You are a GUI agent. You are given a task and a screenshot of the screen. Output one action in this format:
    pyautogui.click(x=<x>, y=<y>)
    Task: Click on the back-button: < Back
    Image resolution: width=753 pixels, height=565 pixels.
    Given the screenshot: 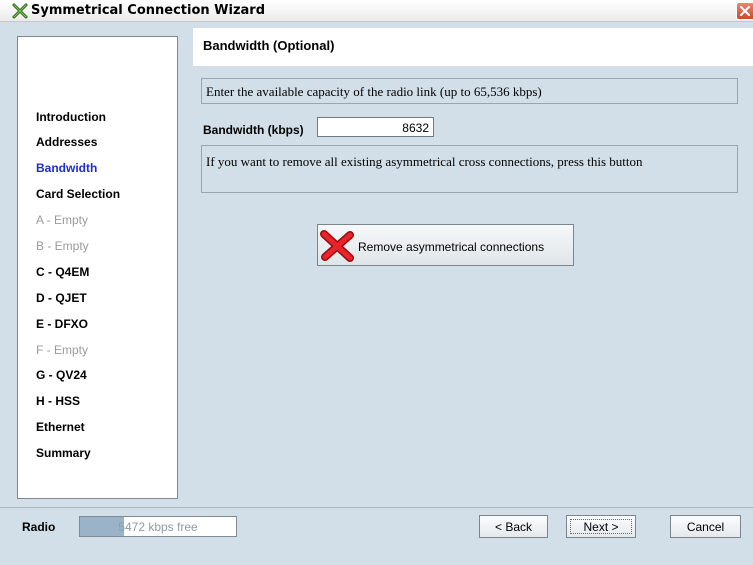 What is the action you would take?
    pyautogui.click(x=513, y=526)
    